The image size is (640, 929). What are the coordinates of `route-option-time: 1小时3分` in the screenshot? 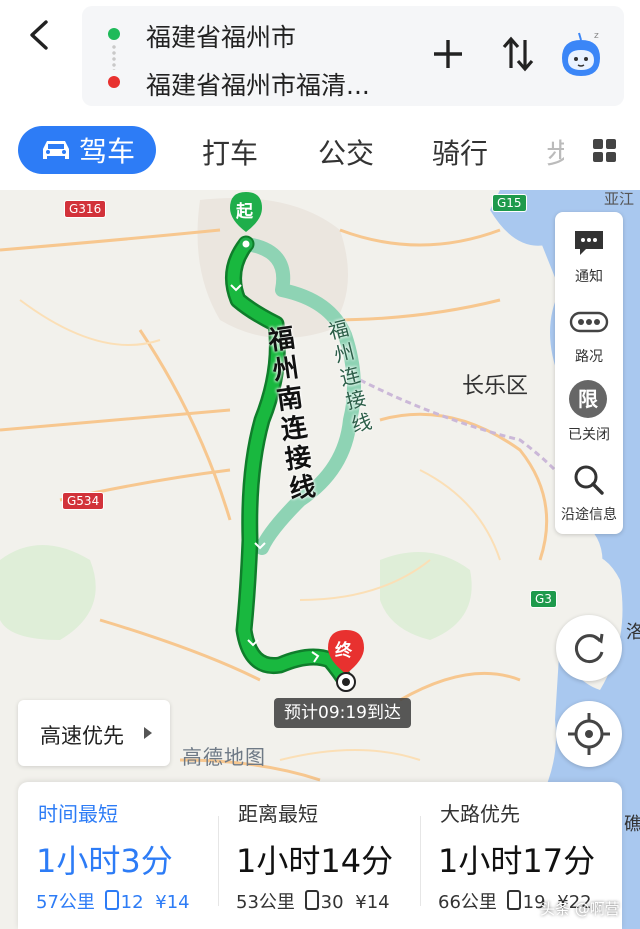 It's located at (104, 861).